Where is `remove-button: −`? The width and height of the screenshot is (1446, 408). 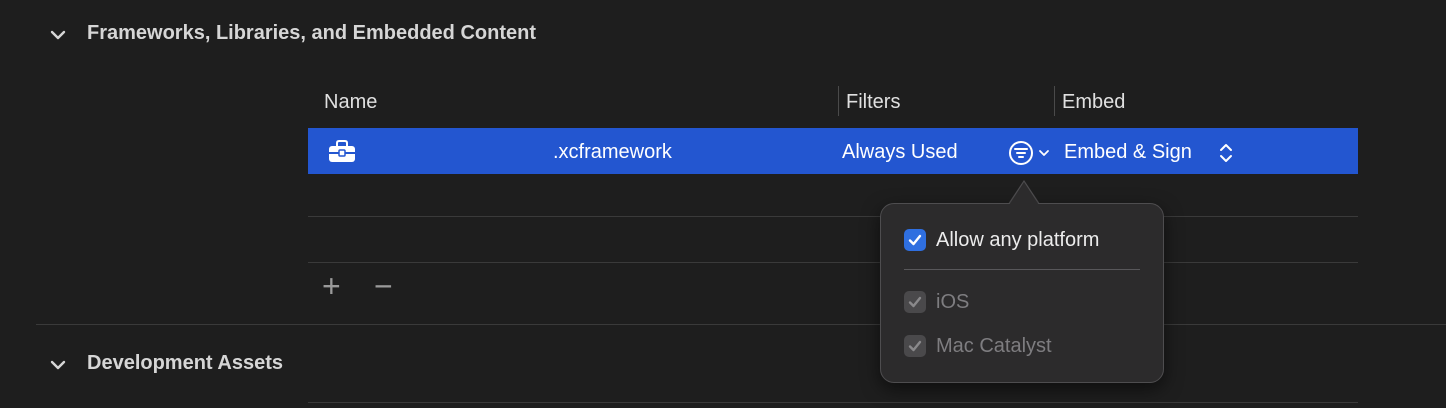
remove-button: − is located at coordinates (383, 286).